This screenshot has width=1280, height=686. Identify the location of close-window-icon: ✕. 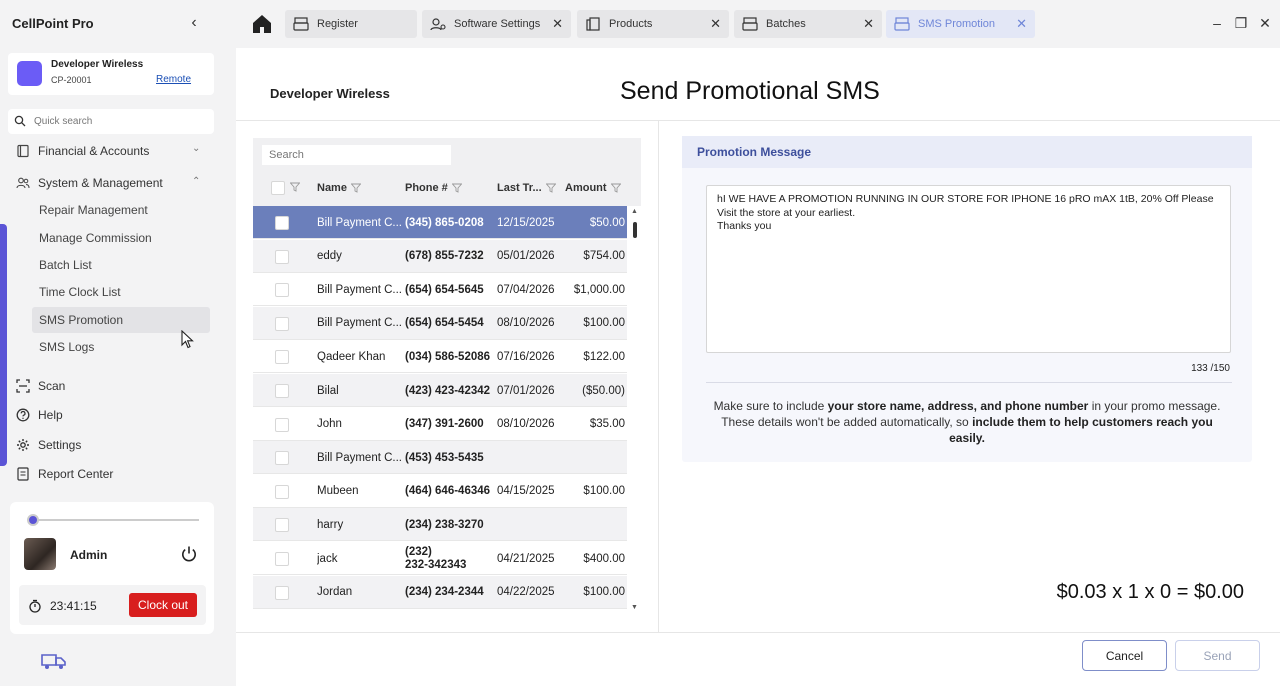
(1265, 23).